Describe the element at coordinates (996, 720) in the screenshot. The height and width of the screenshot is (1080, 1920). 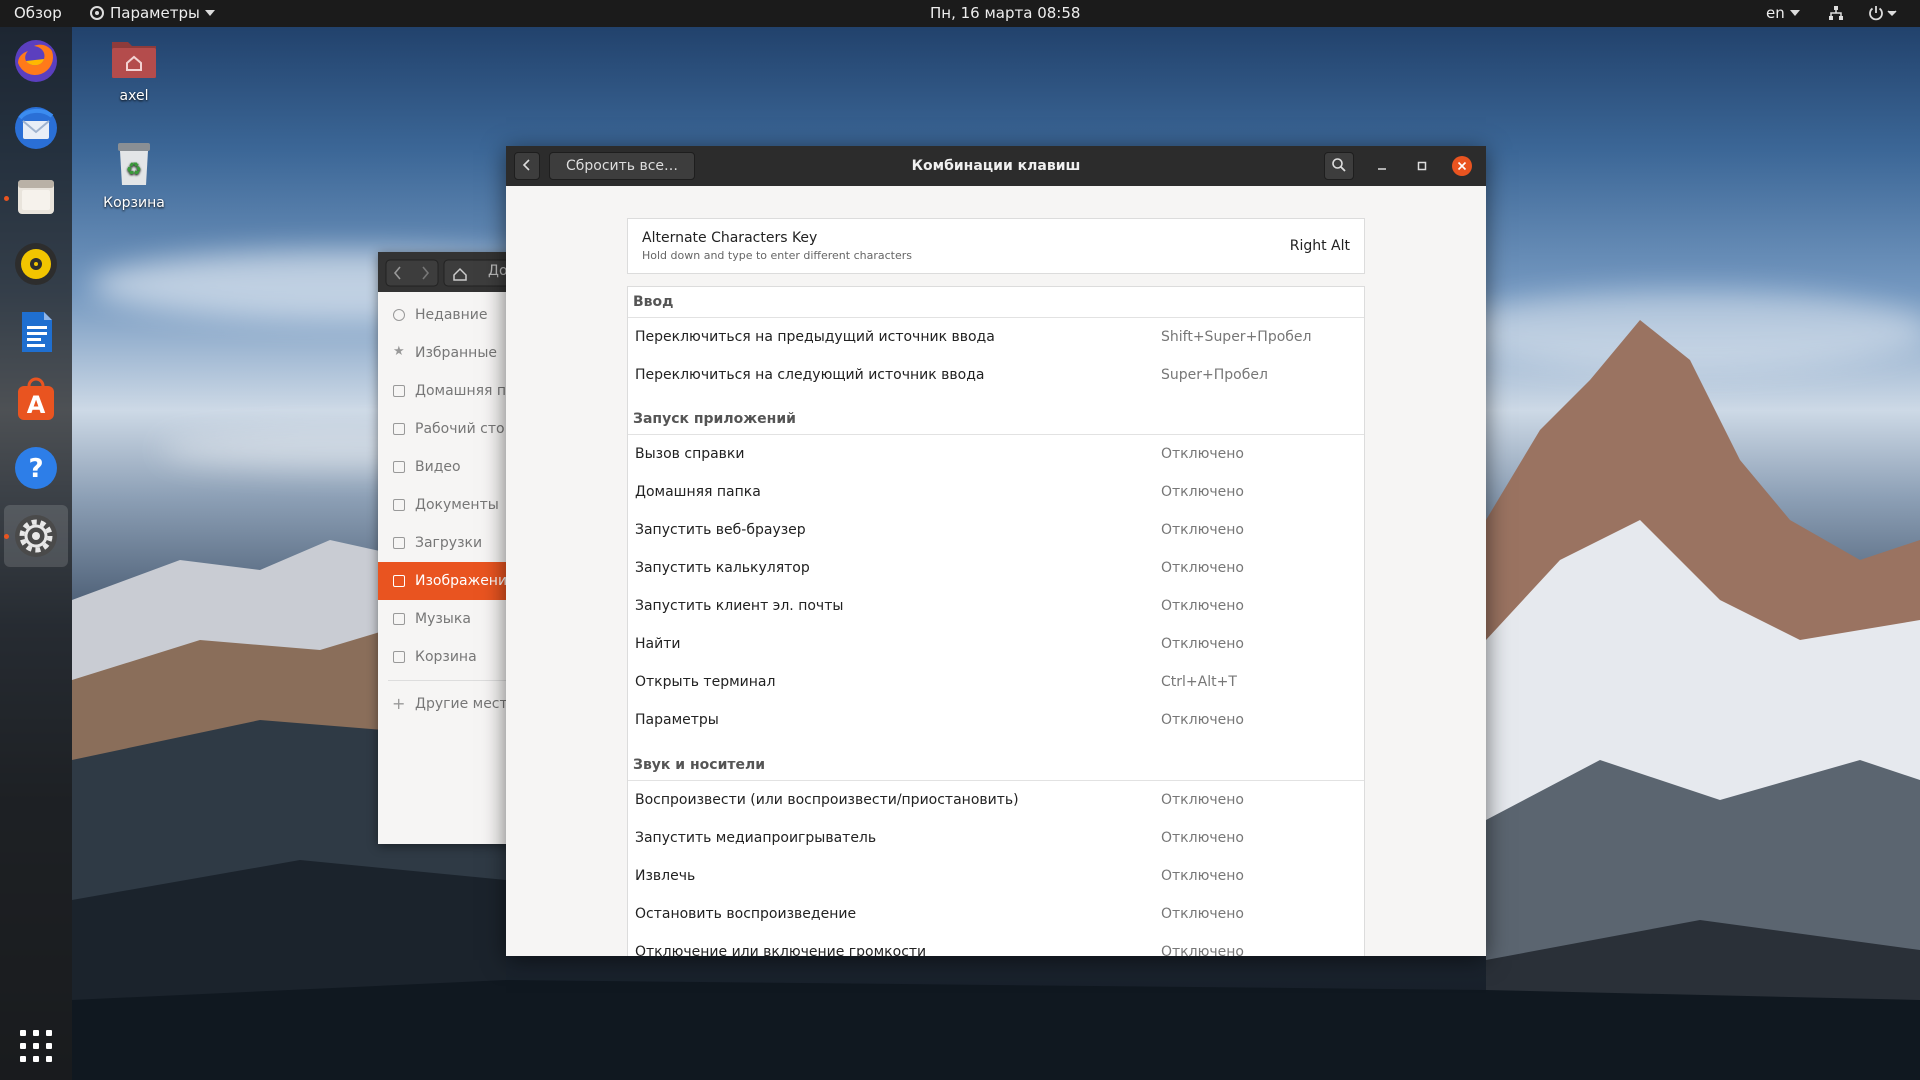
I see `shortcut-row: Параметры Отключено` at that location.